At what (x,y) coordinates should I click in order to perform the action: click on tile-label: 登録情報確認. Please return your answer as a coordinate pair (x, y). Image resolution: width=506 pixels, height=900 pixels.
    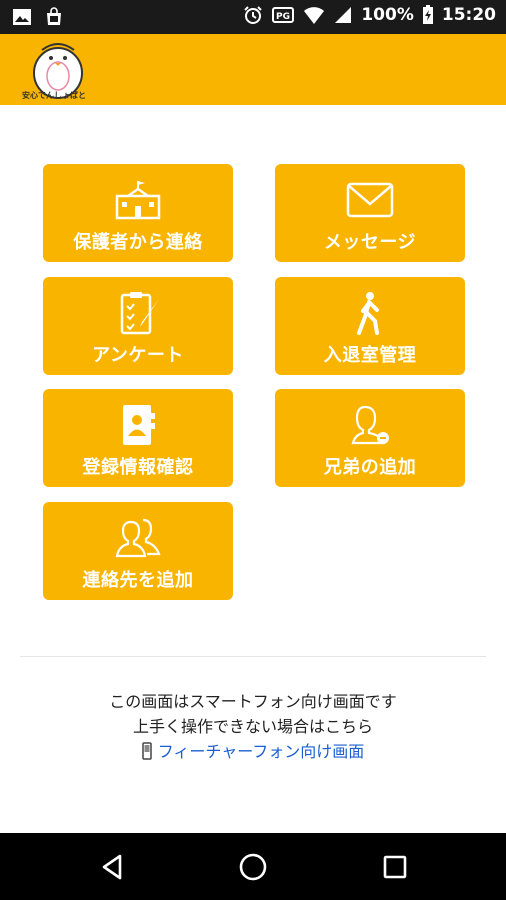
    Looking at the image, I should click on (138, 467).